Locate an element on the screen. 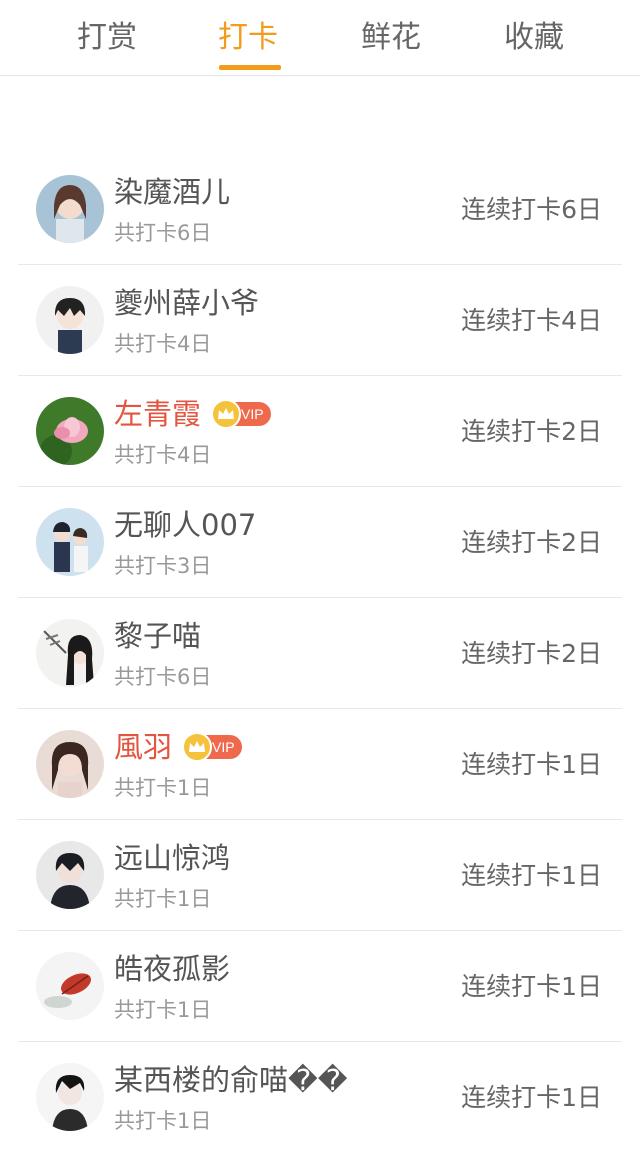  user-name: 皓夜孤影 is located at coordinates (172, 969).